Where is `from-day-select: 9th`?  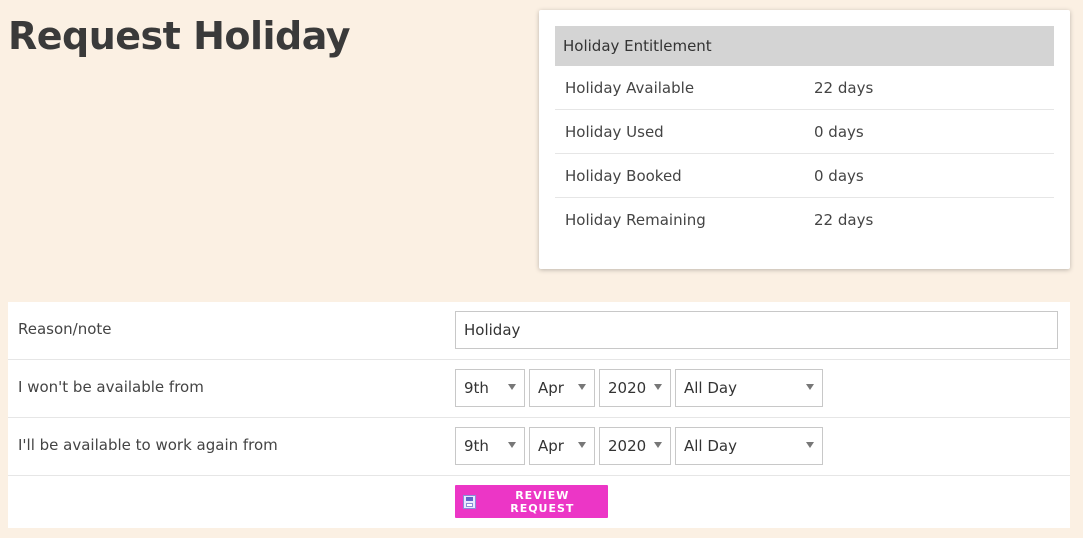 from-day-select: 9th is located at coordinates (490, 388).